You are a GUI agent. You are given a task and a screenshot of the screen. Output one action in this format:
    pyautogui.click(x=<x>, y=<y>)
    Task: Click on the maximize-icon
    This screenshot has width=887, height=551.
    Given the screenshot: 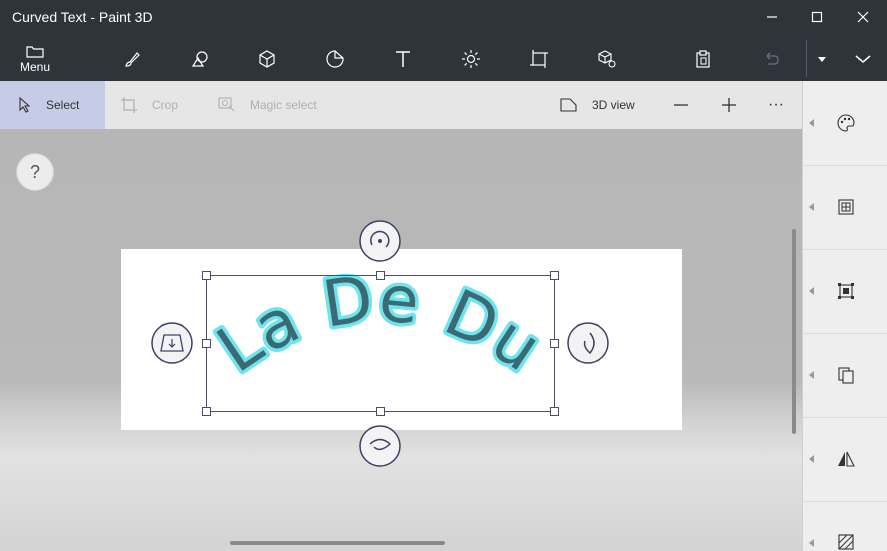 What is the action you would take?
    pyautogui.click(x=817, y=17)
    